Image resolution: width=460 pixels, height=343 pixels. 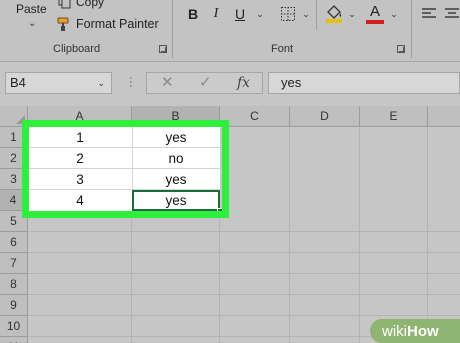 I want to click on name-box: B4 ⌄, so click(x=58, y=83).